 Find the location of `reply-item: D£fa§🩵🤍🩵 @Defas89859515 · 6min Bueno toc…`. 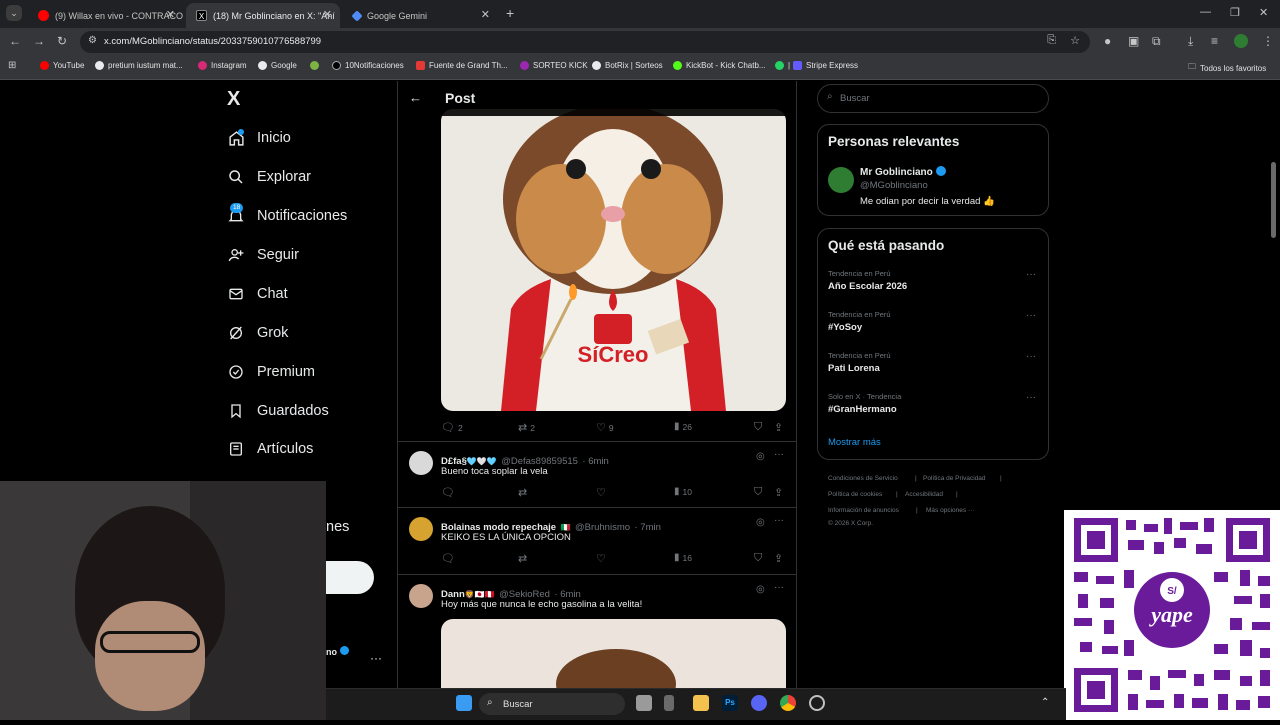

reply-item: D£fa§🩵🤍🩵 @Defas89859515 · 6min Bueno toc… is located at coordinates (597, 474).